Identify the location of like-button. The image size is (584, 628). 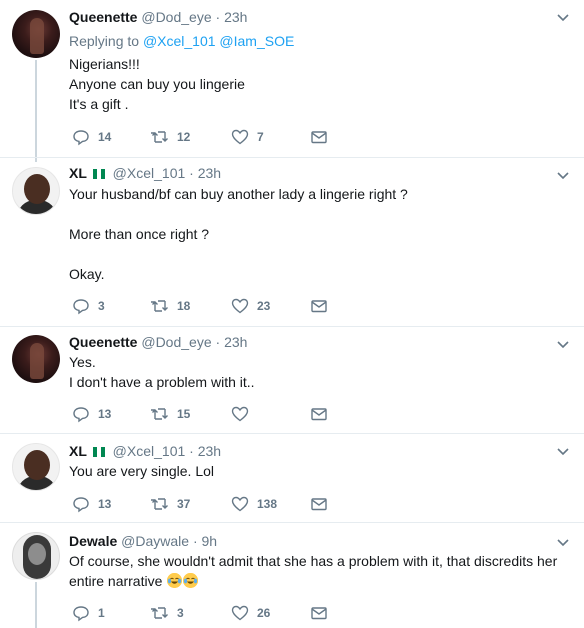
(244, 414).